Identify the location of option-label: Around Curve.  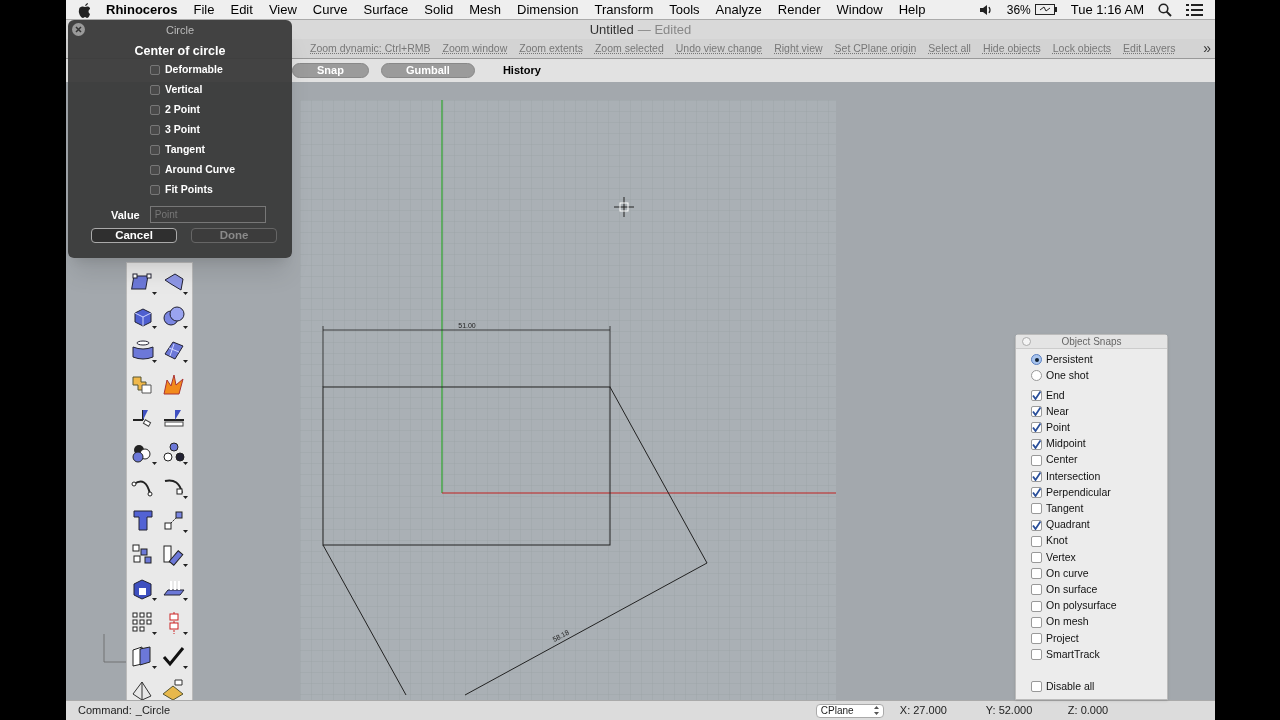
(200, 170).